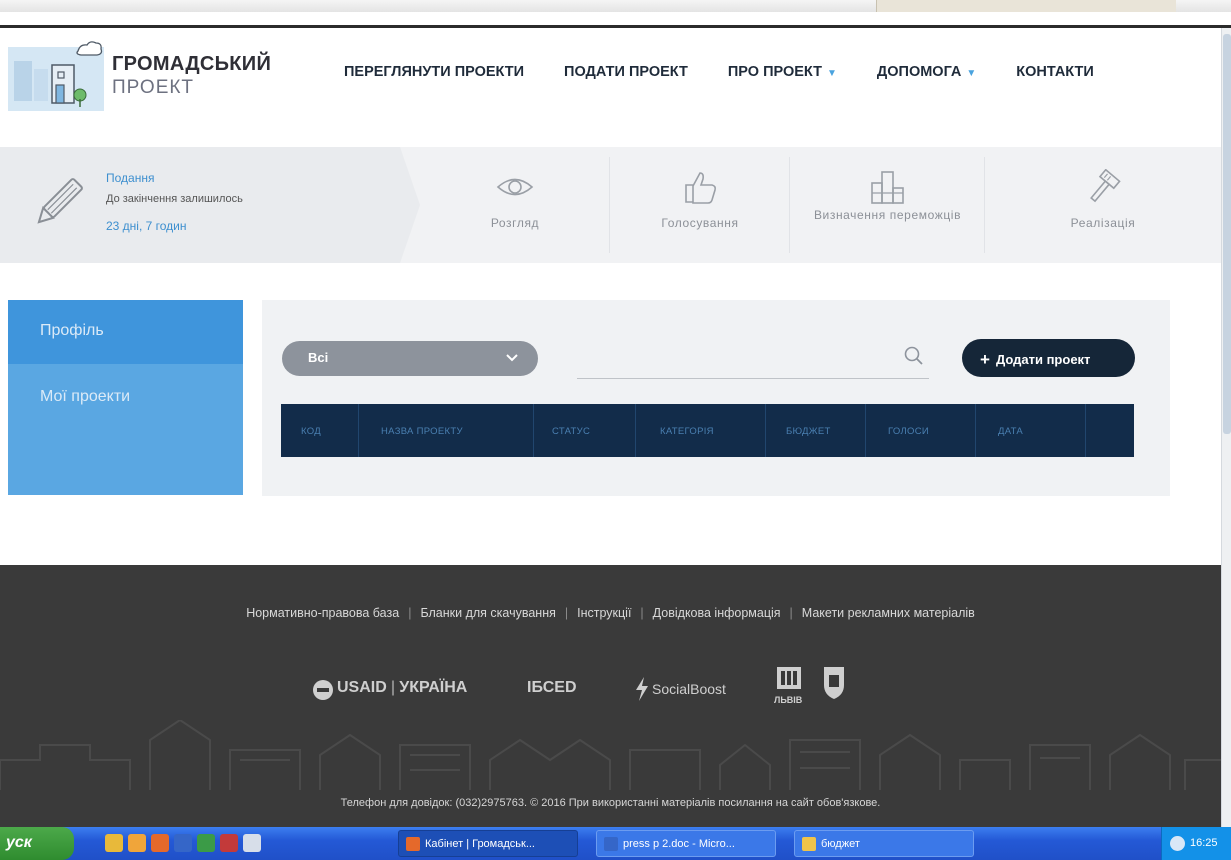  What do you see at coordinates (318, 357) in the screenshot?
I see `status-filter-value: Всі` at bounding box center [318, 357].